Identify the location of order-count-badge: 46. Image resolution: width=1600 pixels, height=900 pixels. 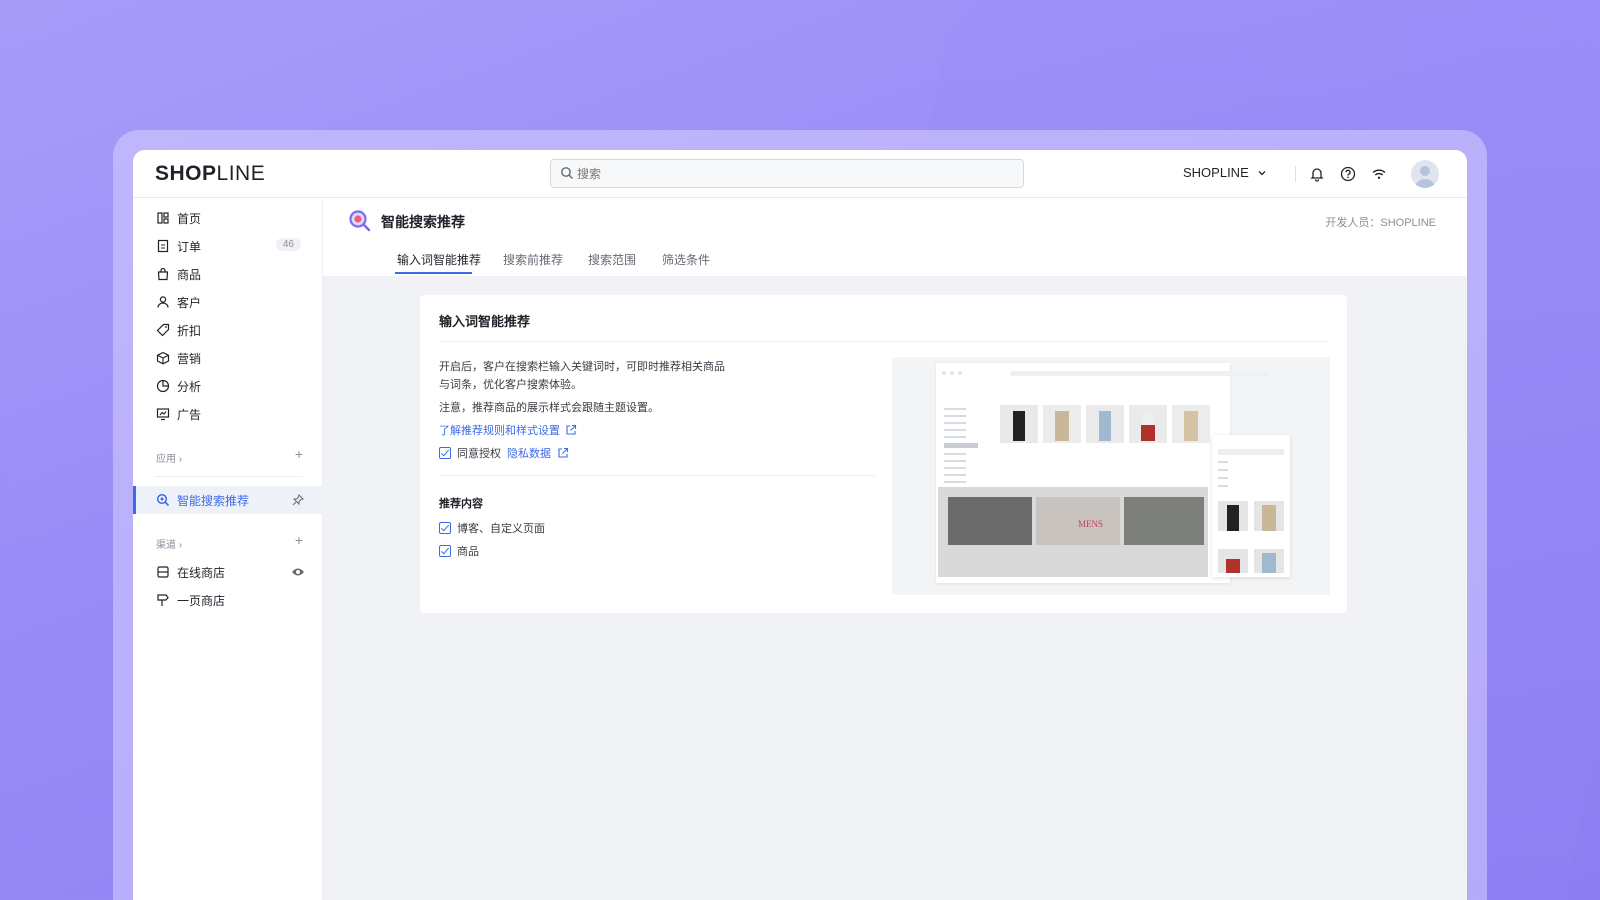
(288, 244).